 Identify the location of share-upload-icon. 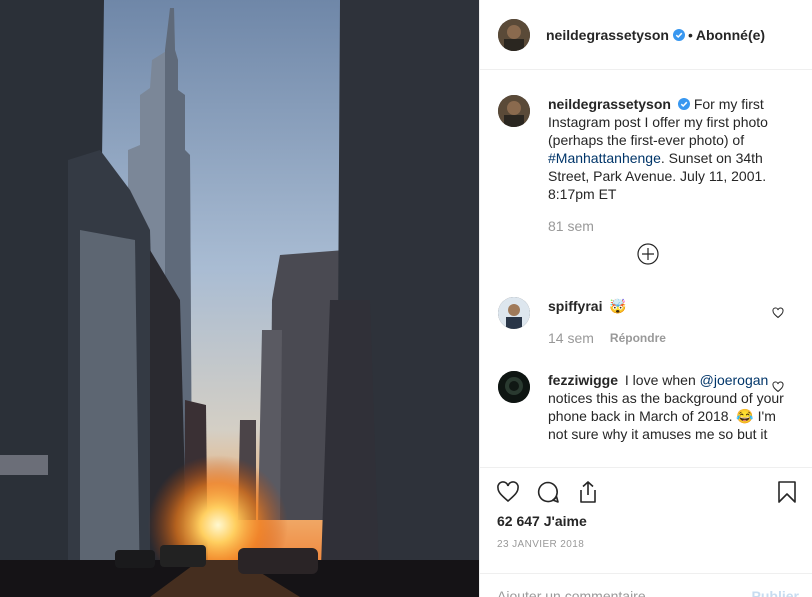
(588, 492).